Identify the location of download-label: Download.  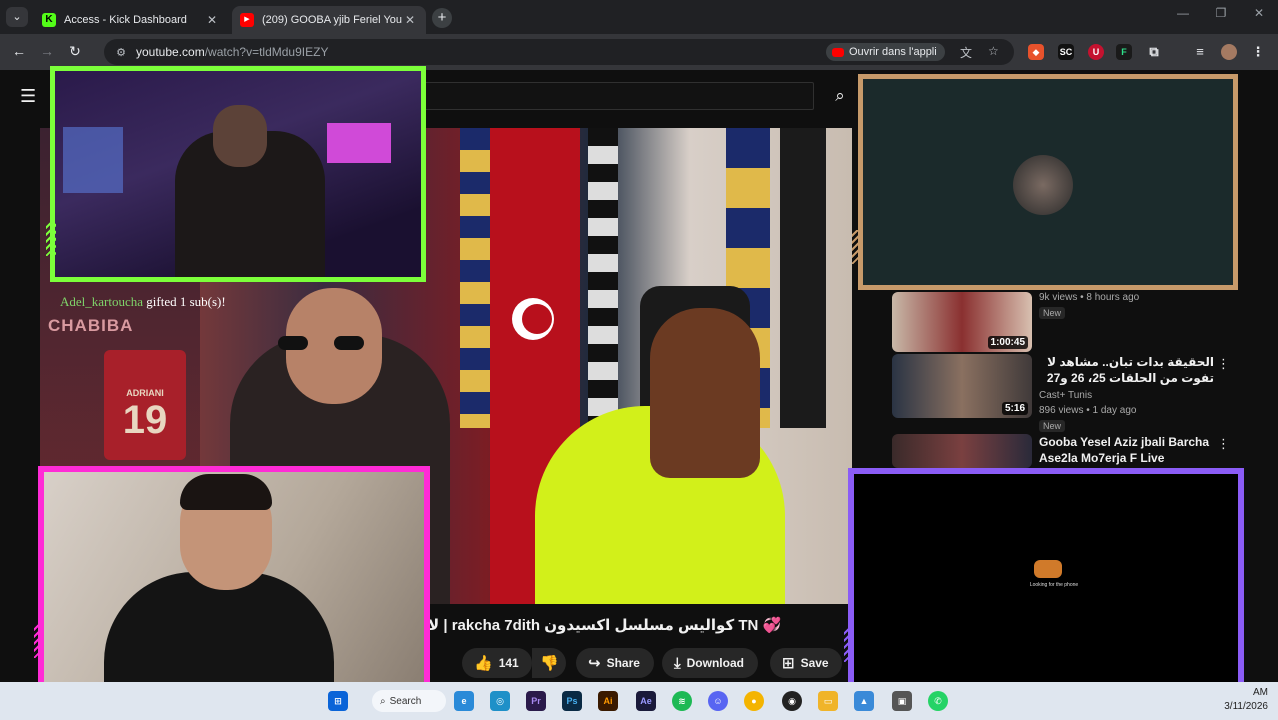
(715, 663).